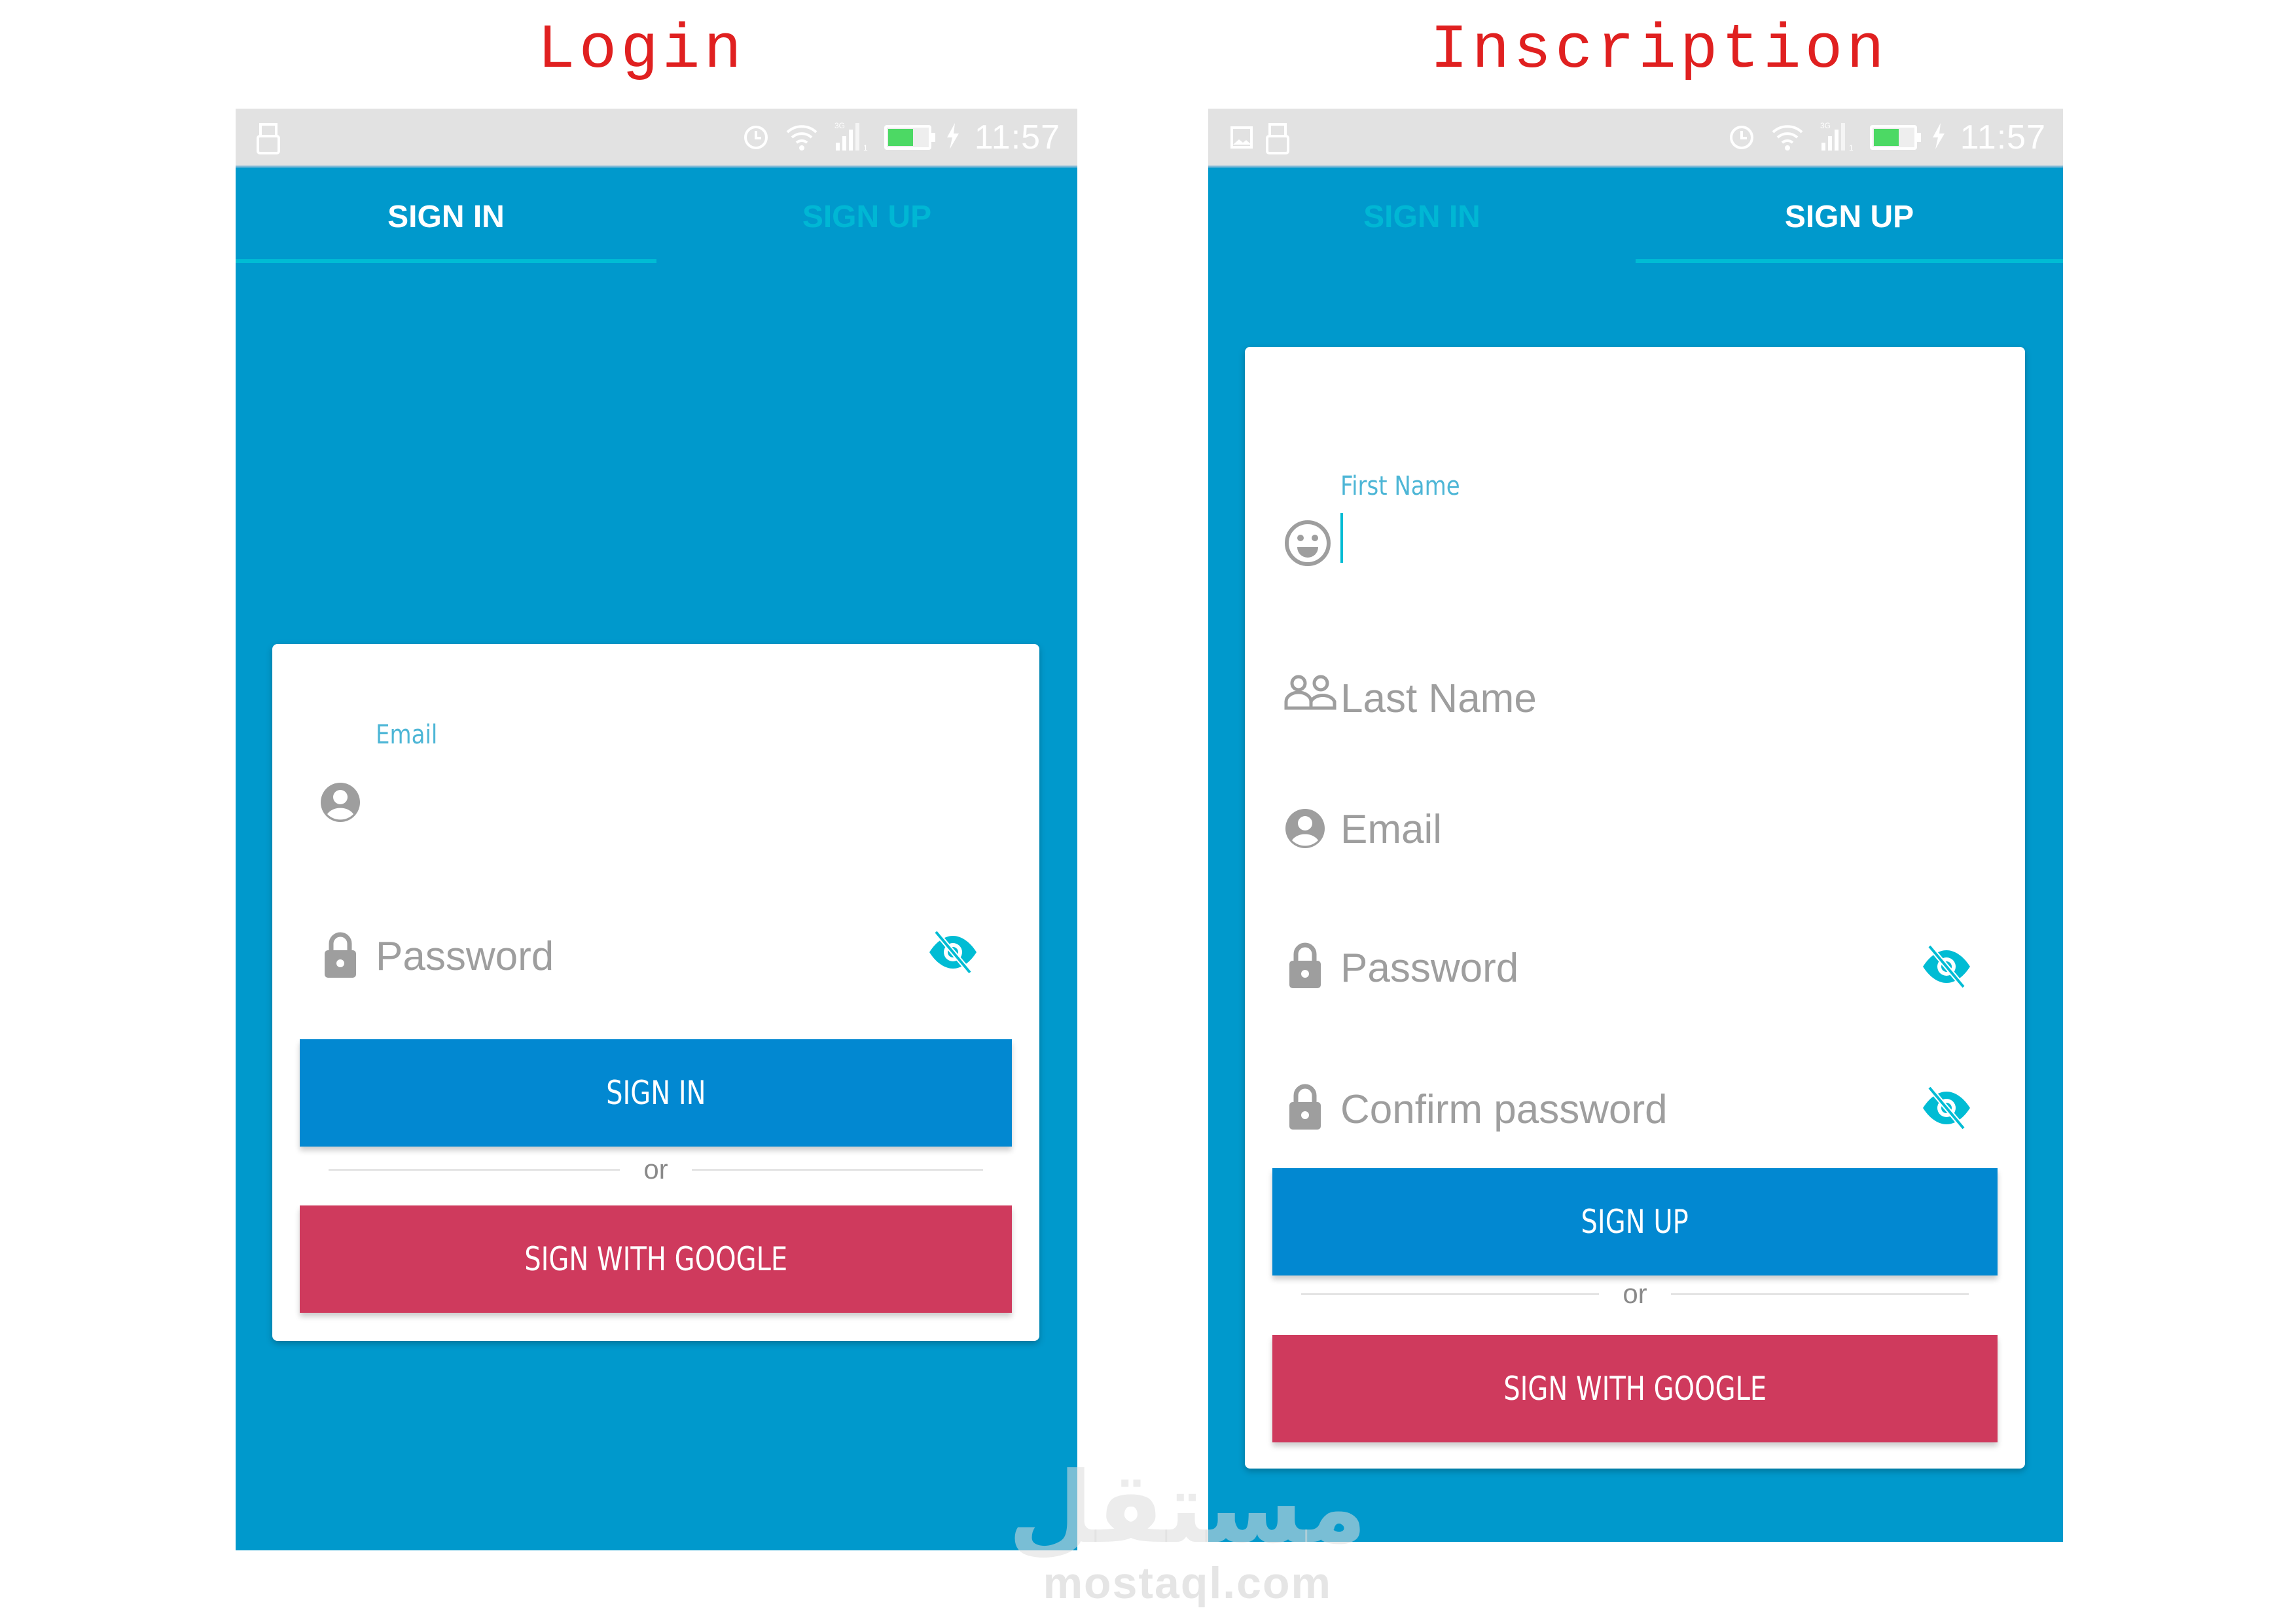  I want to click on watermark: مستقل mostaql.com, so click(1187, 1534).